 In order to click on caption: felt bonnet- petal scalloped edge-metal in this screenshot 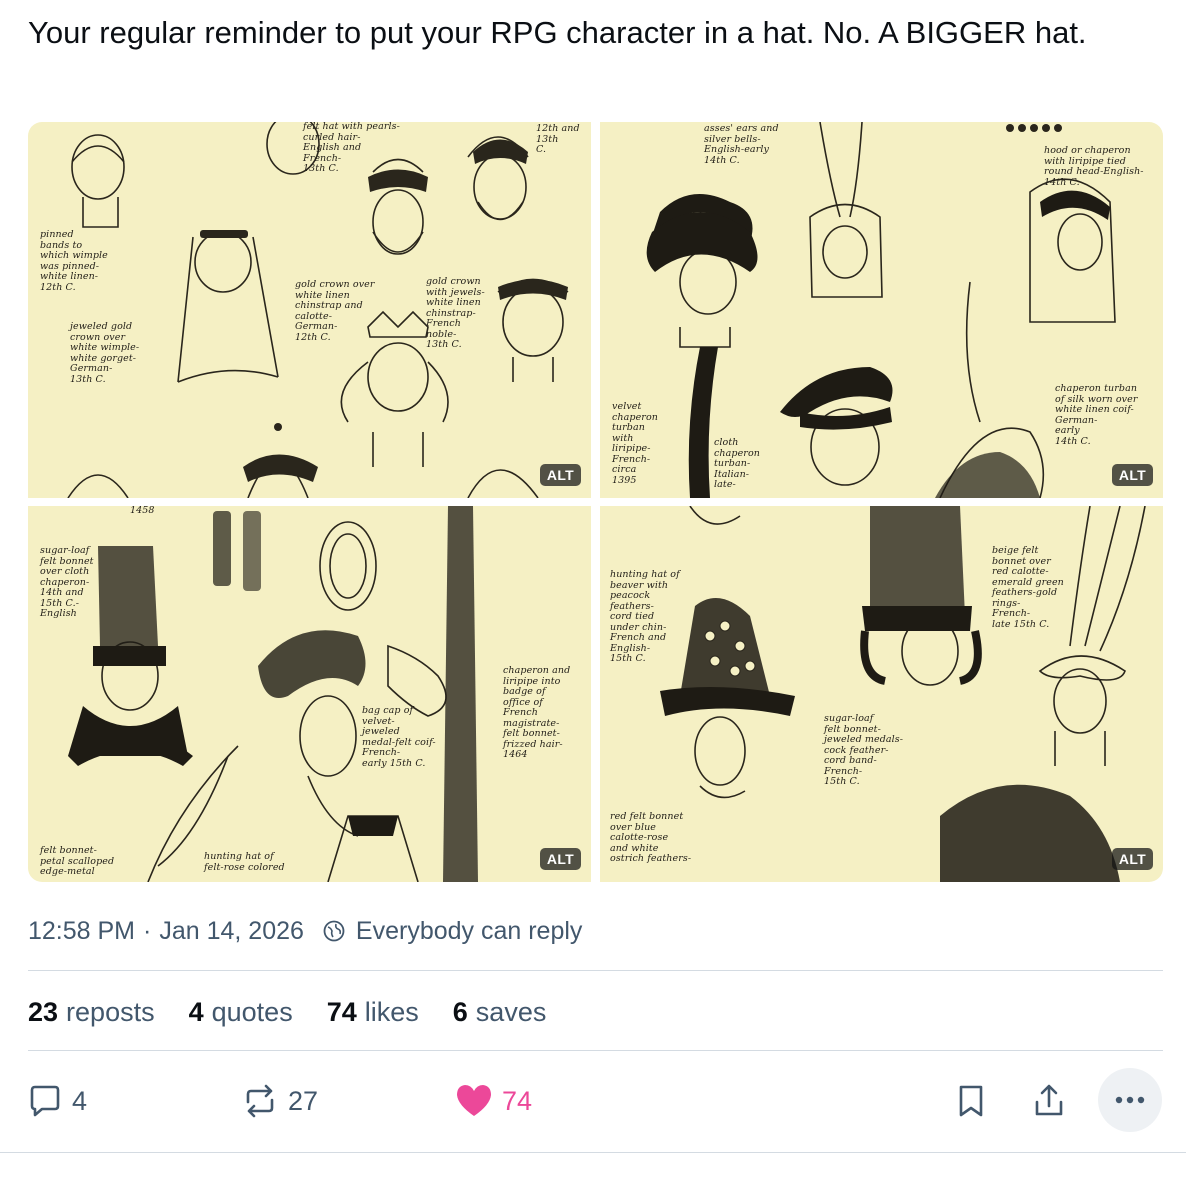, I will do `click(77, 861)`.